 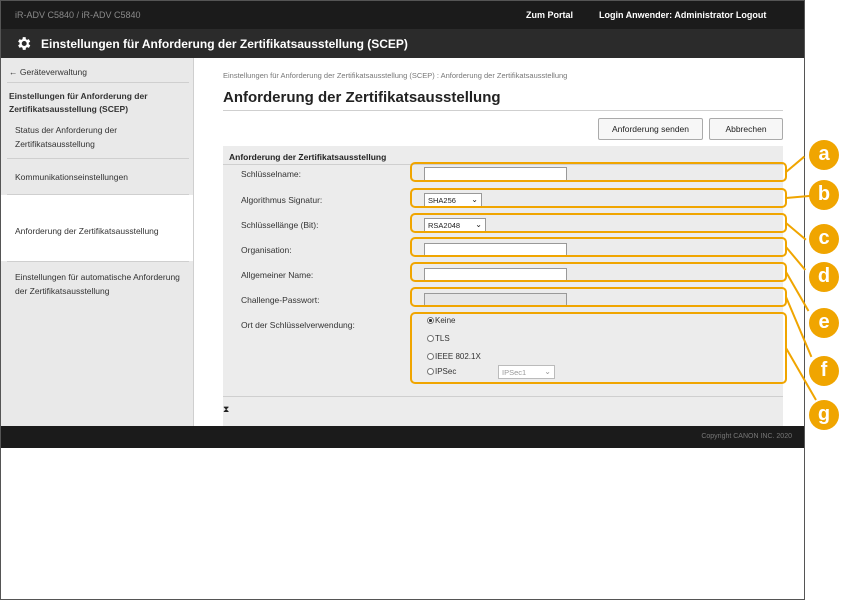 I want to click on callout-f: f, so click(x=824, y=371).